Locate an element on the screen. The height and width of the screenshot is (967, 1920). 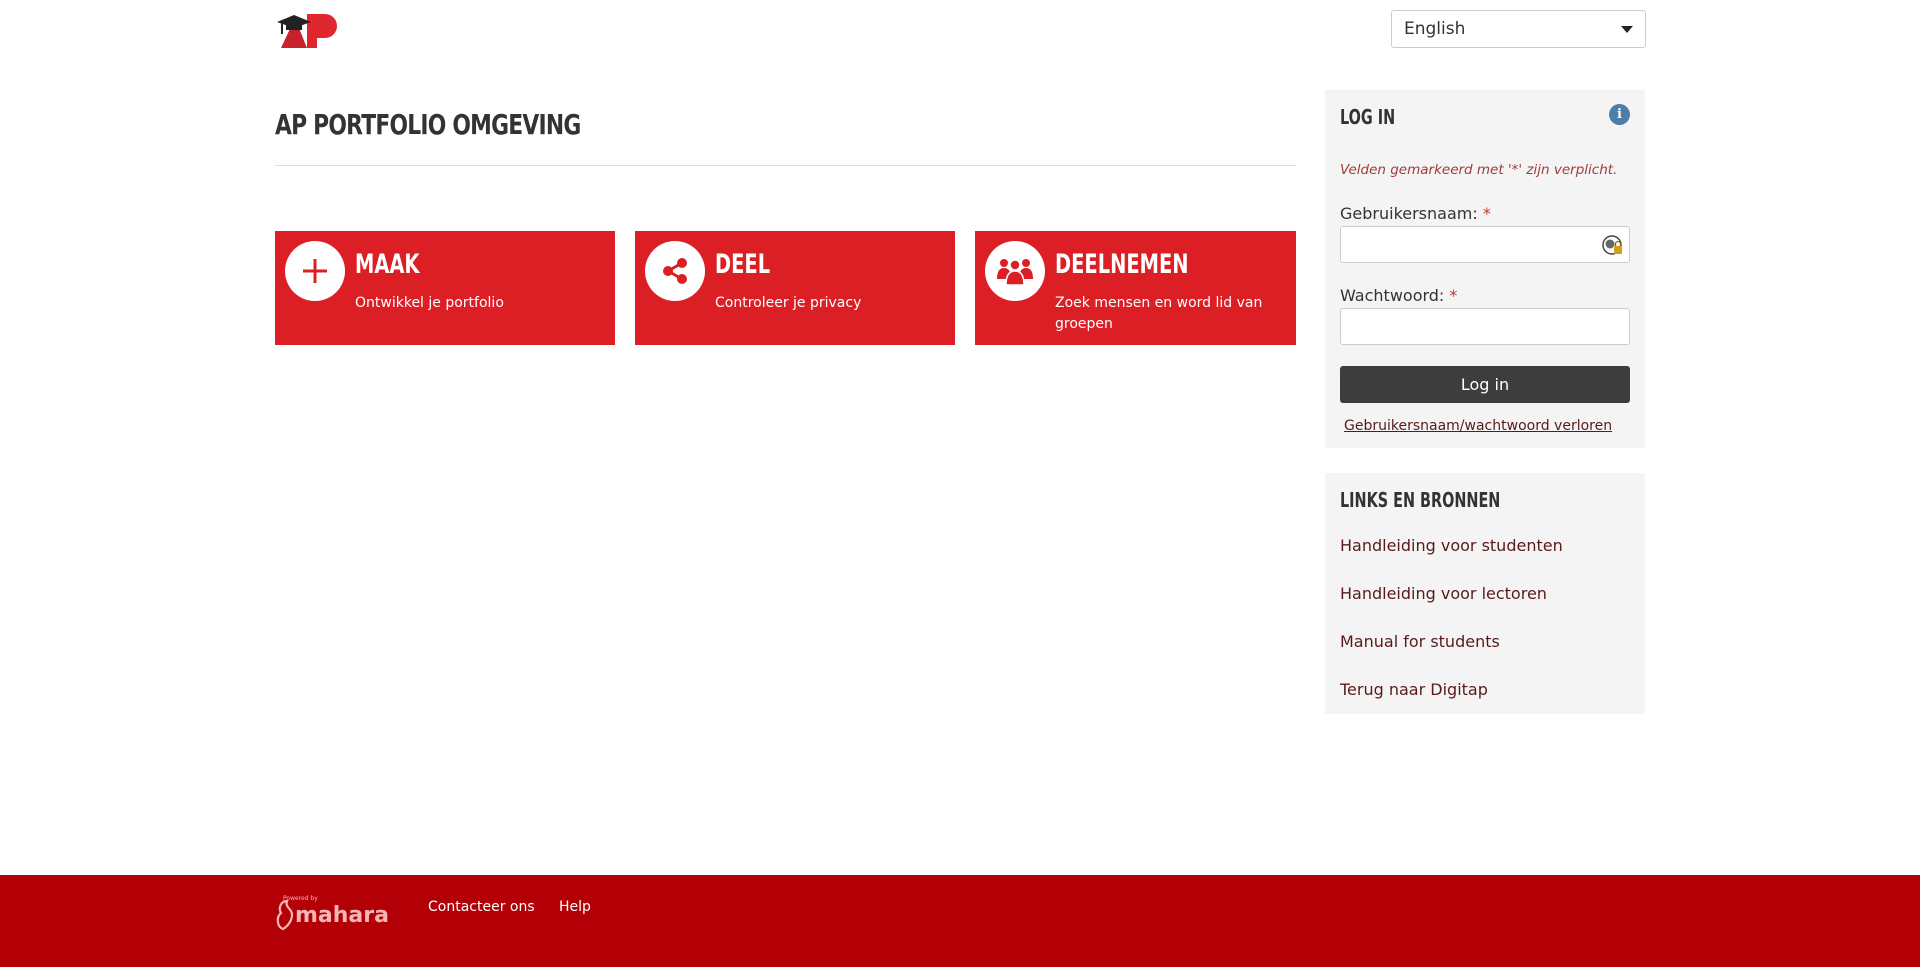
username-label-text: Gebruikersnaam: is located at coordinates (1409, 213).